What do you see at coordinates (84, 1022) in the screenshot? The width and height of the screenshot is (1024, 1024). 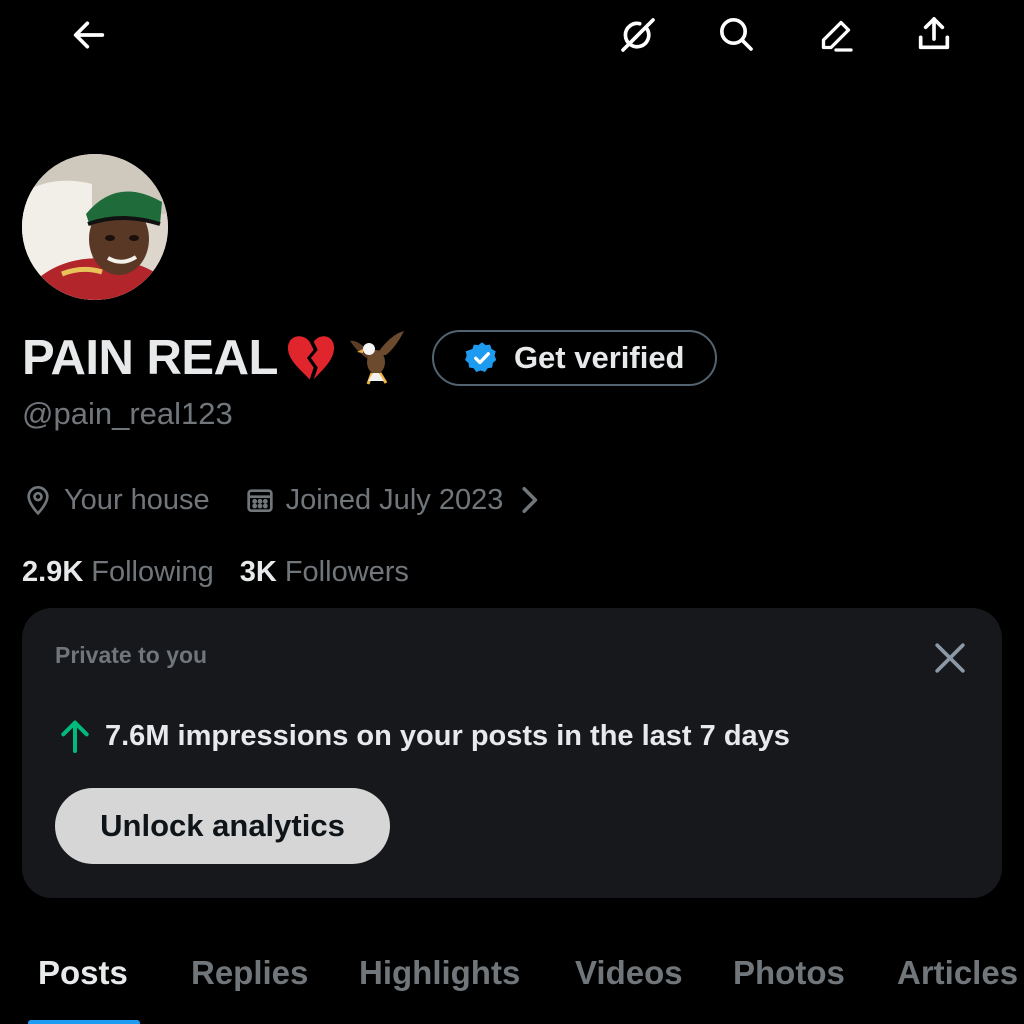 I see `active-tab-indicator` at bounding box center [84, 1022].